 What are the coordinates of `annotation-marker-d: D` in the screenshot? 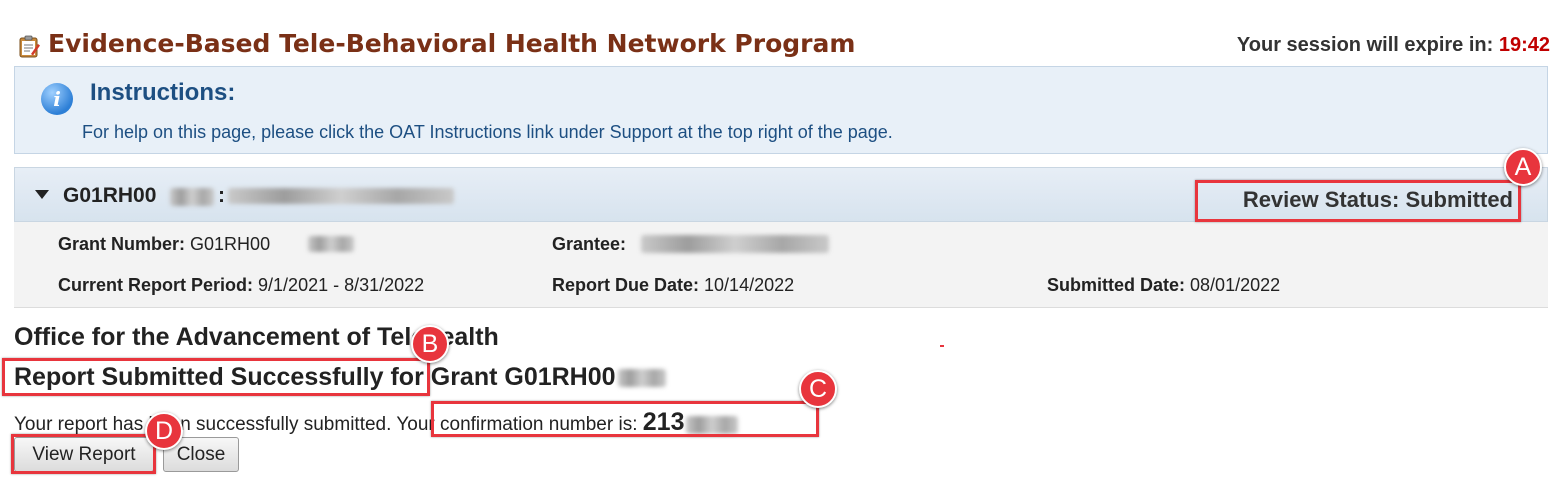 It's located at (164, 431).